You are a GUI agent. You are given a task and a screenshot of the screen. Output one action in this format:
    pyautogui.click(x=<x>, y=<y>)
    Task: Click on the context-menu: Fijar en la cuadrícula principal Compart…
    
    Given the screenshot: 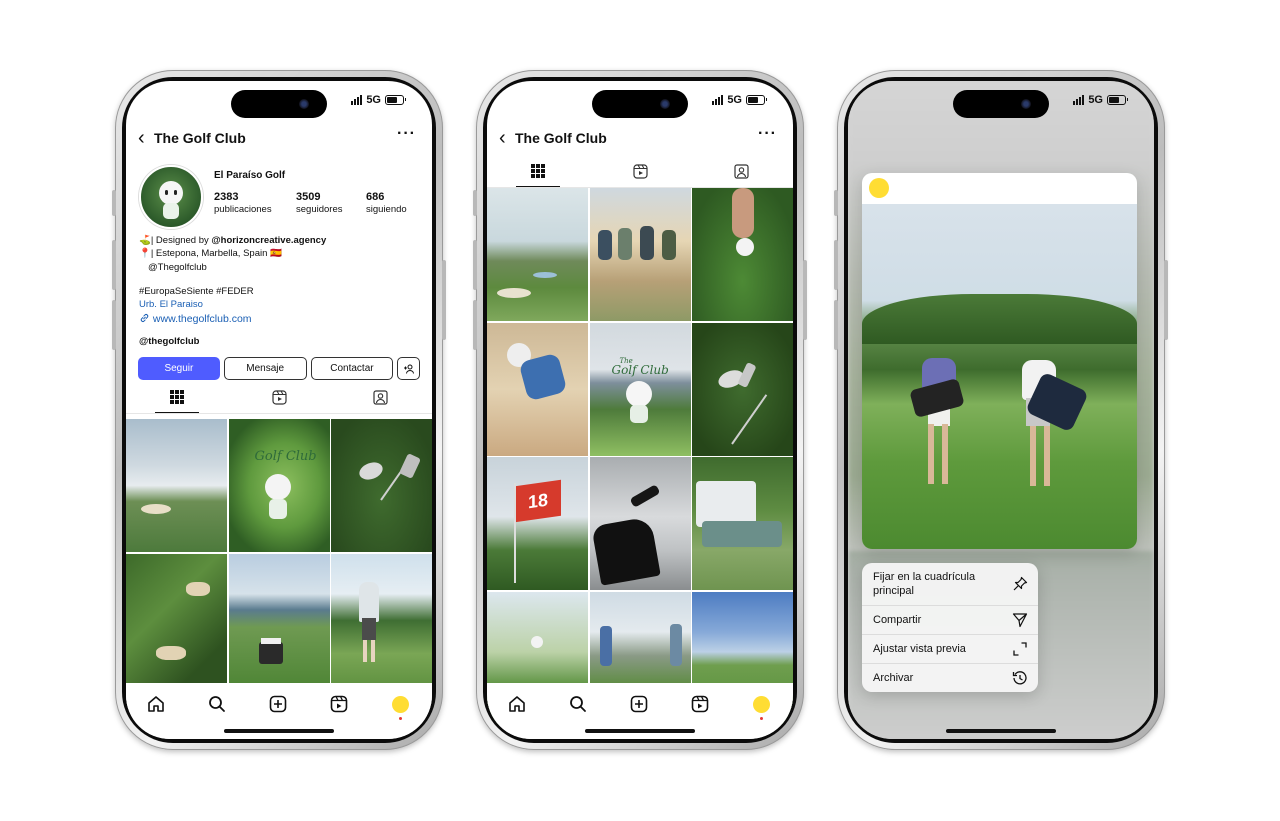 What is the action you would take?
    pyautogui.click(x=950, y=627)
    